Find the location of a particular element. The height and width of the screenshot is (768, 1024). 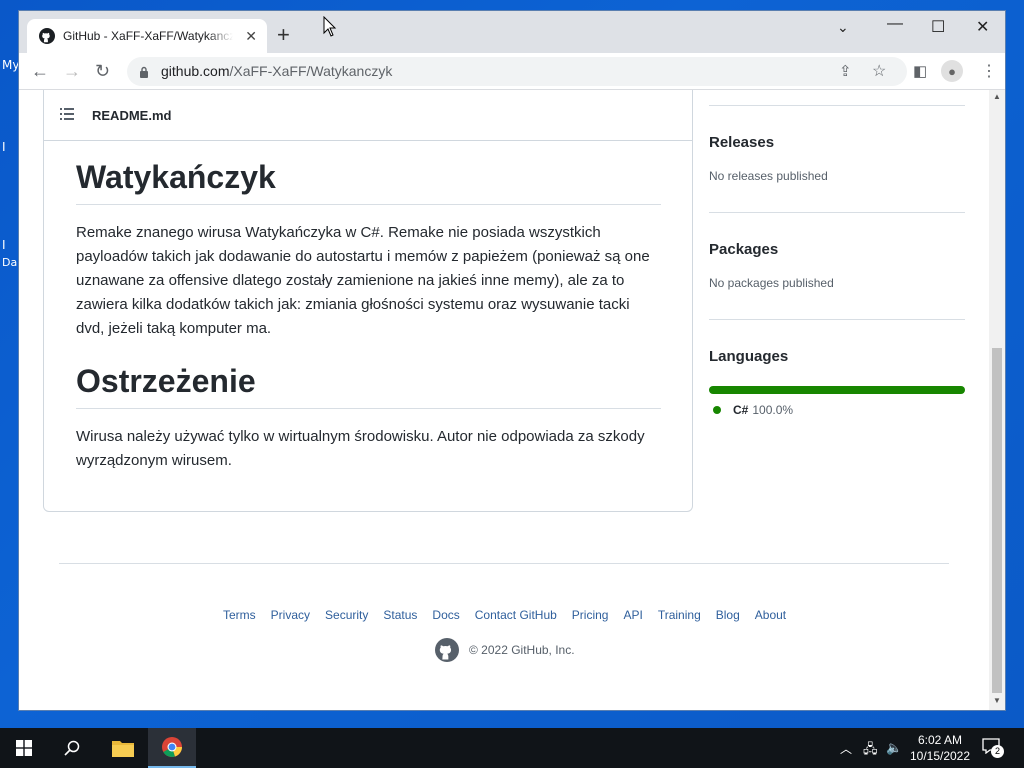

languages-title: Languages is located at coordinates (749, 356).